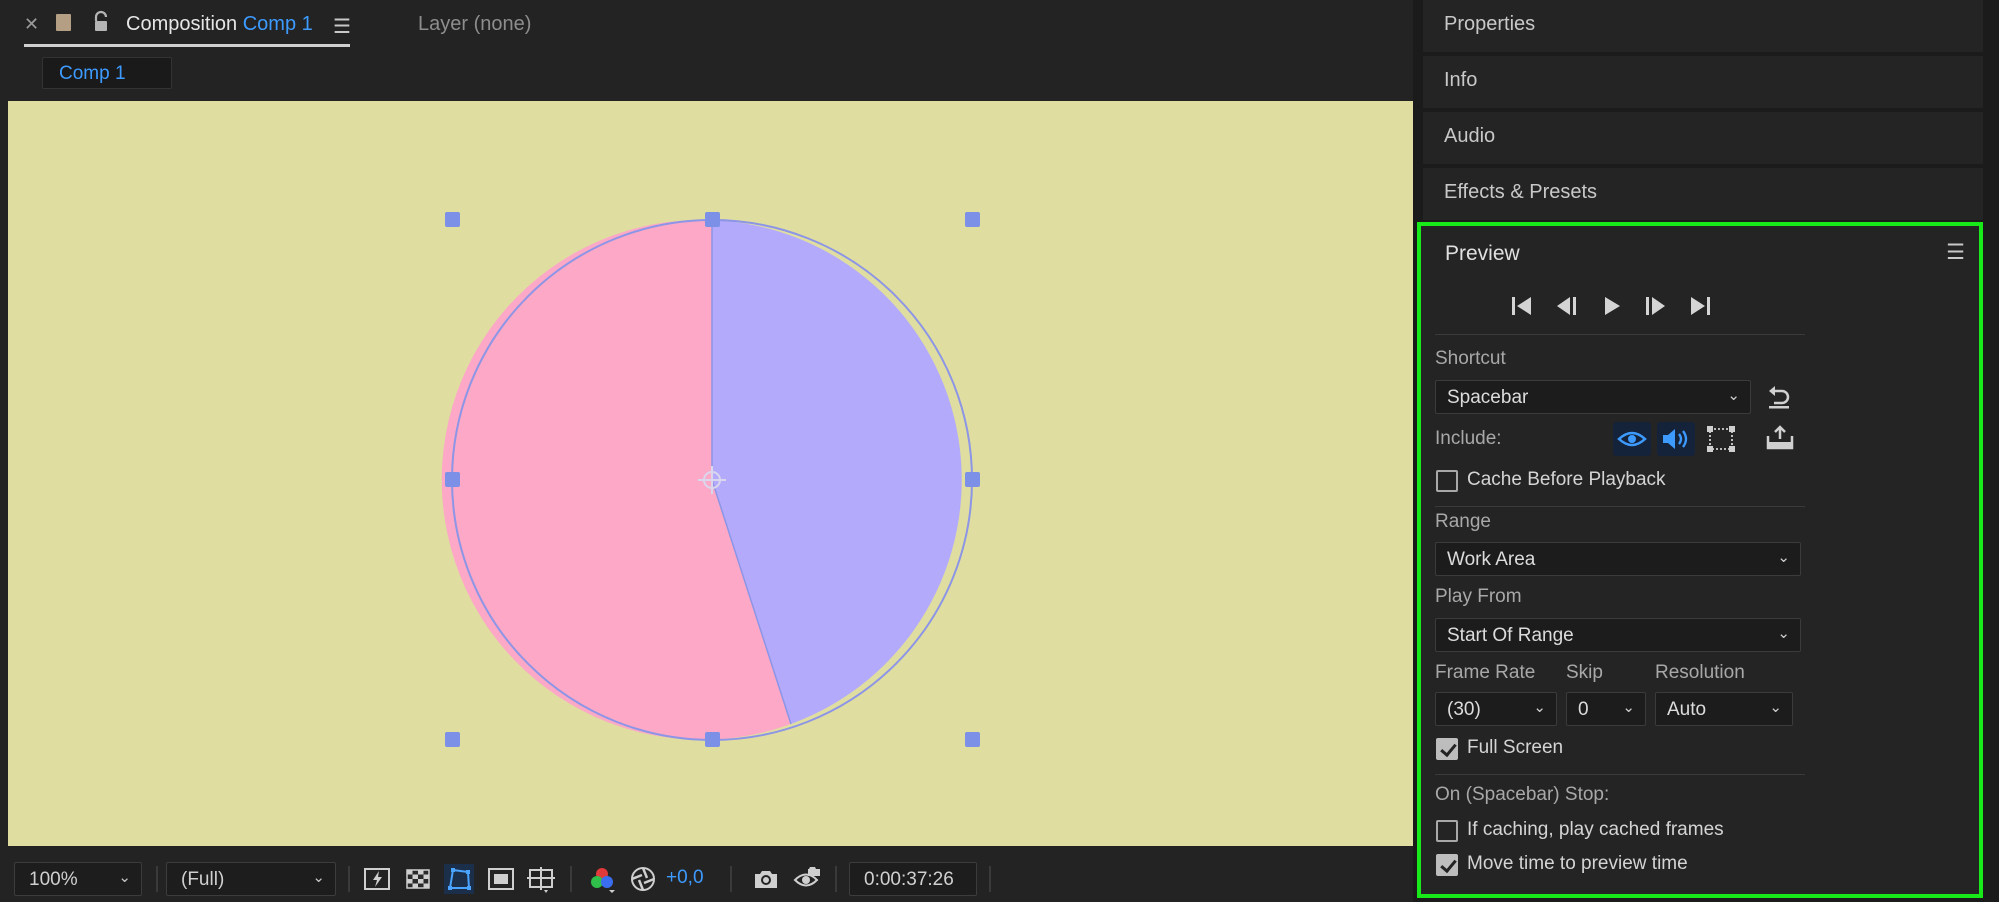  I want to click on layer-tab: Layer (none), so click(474, 24).